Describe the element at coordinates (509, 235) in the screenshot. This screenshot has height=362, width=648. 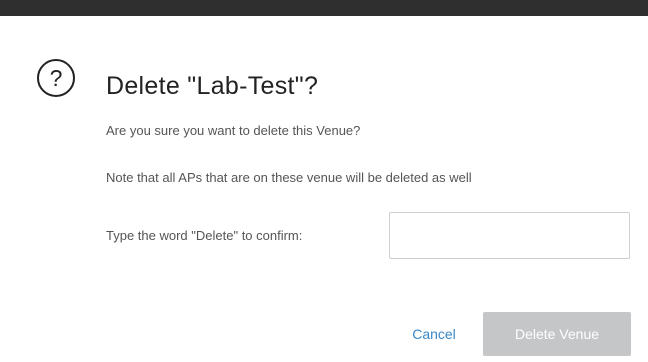
I see `confirm-delete-input` at that location.